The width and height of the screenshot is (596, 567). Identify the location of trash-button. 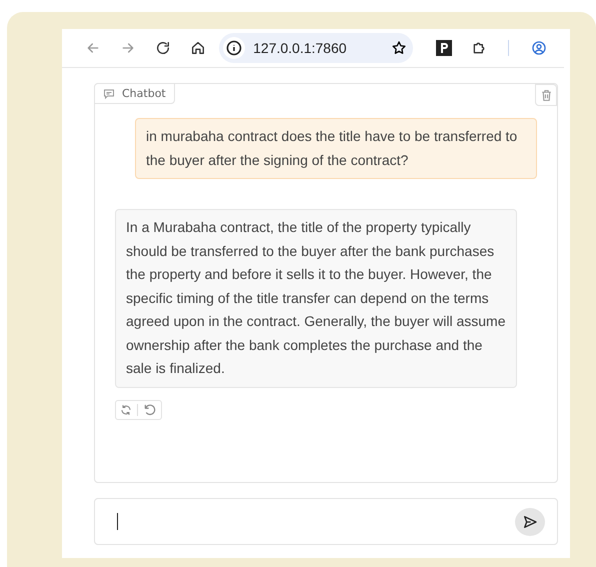
(546, 95).